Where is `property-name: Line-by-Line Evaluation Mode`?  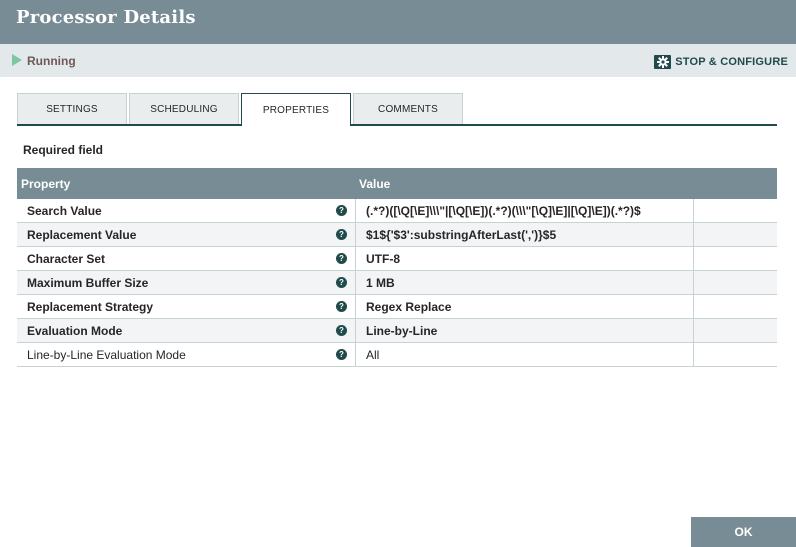 property-name: Line-by-Line Evaluation Mode is located at coordinates (106, 355).